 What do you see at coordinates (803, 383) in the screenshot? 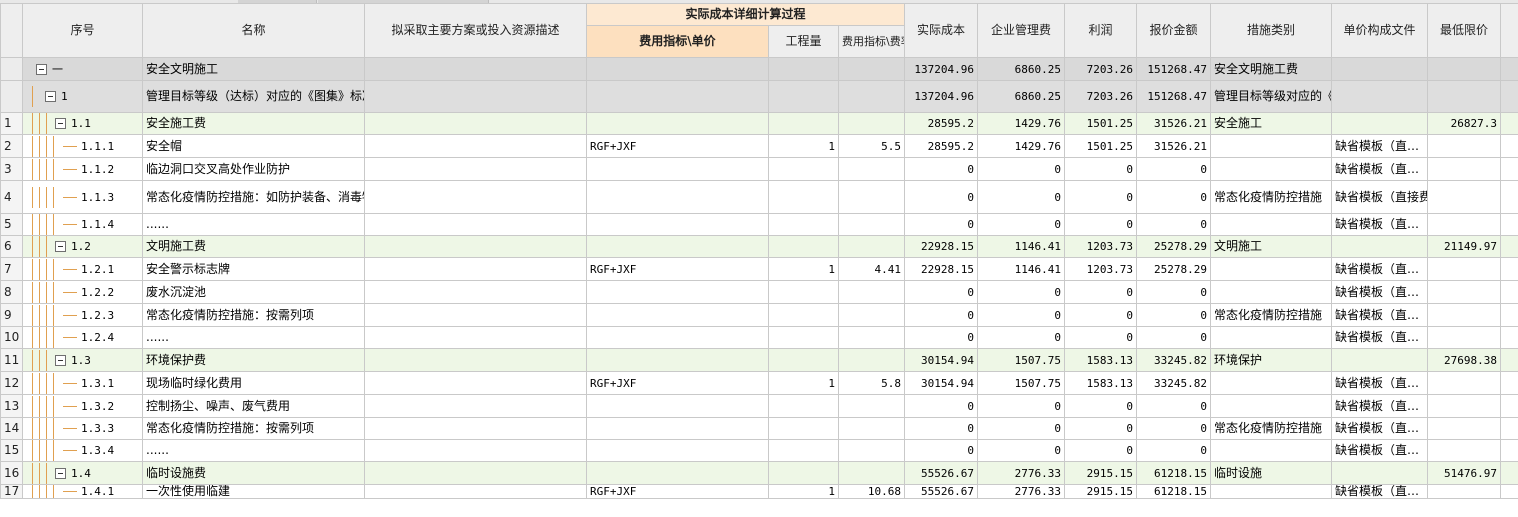
I see `quantity-value: 1` at bounding box center [803, 383].